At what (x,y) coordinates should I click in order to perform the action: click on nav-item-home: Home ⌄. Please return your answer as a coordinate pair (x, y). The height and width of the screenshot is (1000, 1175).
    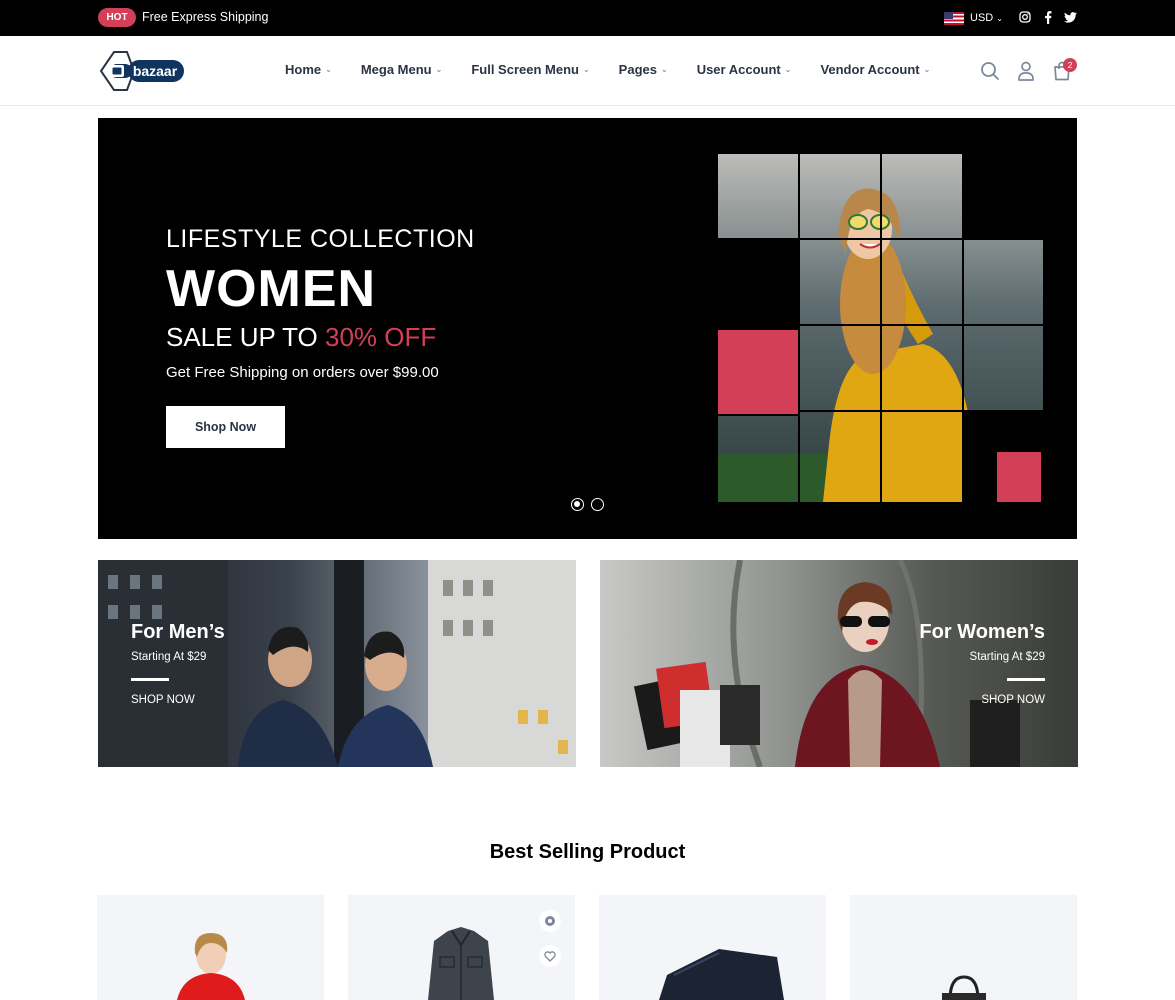
    Looking at the image, I should click on (308, 69).